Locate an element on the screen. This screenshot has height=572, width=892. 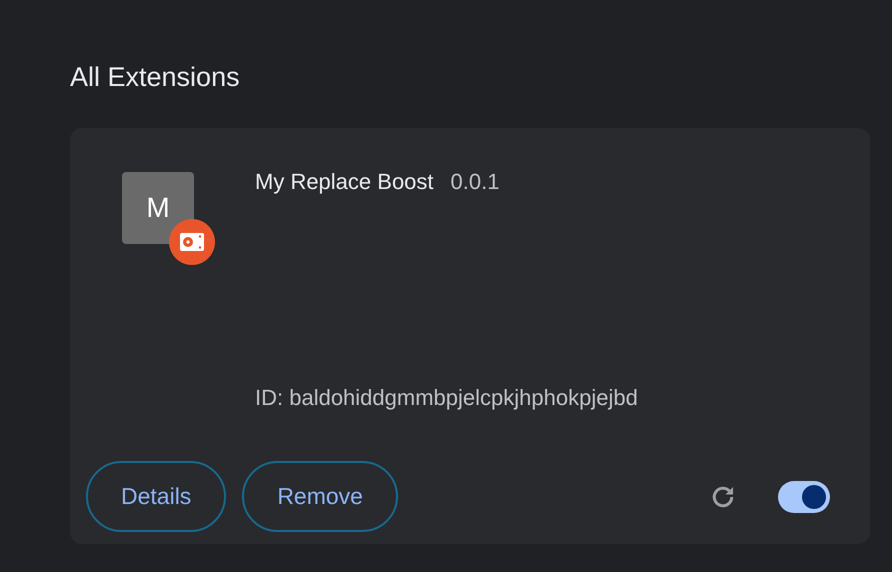
details-button: Details is located at coordinates (156, 496).